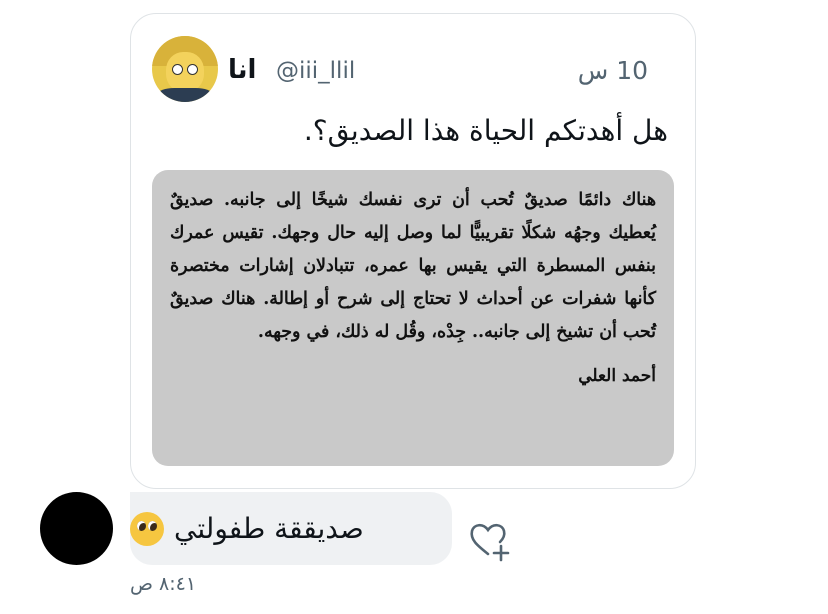 The image size is (828, 614). What do you see at coordinates (242, 70) in the screenshot?
I see `display-name: انا` at bounding box center [242, 70].